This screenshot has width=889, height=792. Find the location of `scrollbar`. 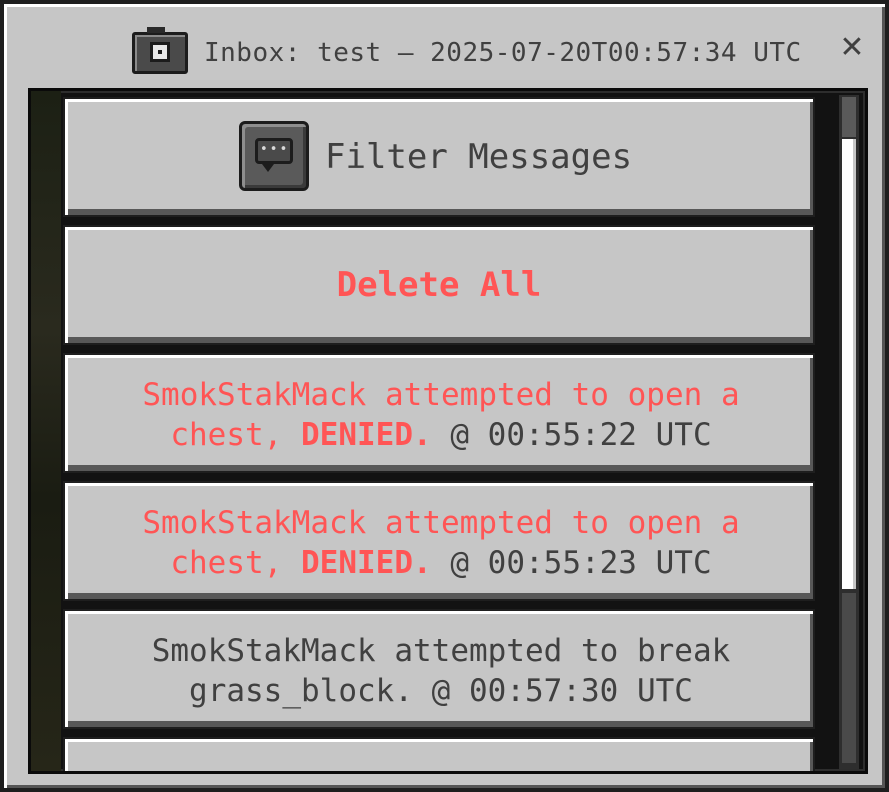

scrollbar is located at coordinates (849, 432).